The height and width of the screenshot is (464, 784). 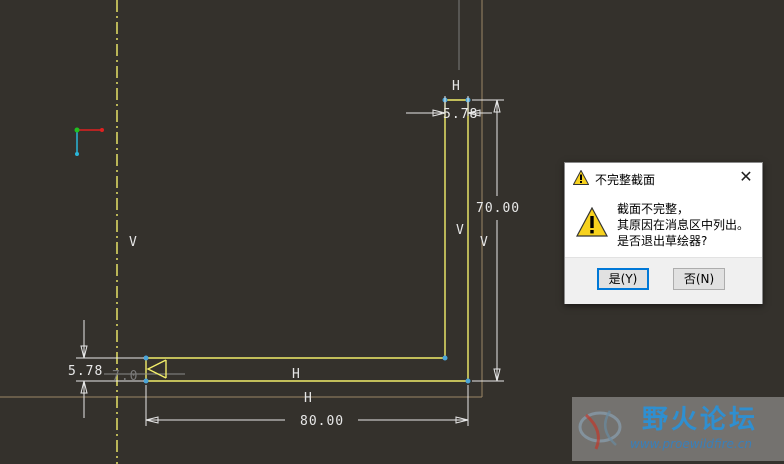 What do you see at coordinates (125, 376) in the screenshot?
I see `dim-text-hidden: 7.0` at bounding box center [125, 376].